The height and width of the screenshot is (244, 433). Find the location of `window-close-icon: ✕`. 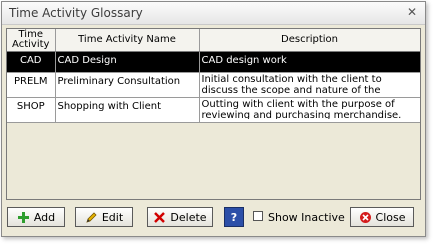

window-close-icon: ✕ is located at coordinates (412, 13).